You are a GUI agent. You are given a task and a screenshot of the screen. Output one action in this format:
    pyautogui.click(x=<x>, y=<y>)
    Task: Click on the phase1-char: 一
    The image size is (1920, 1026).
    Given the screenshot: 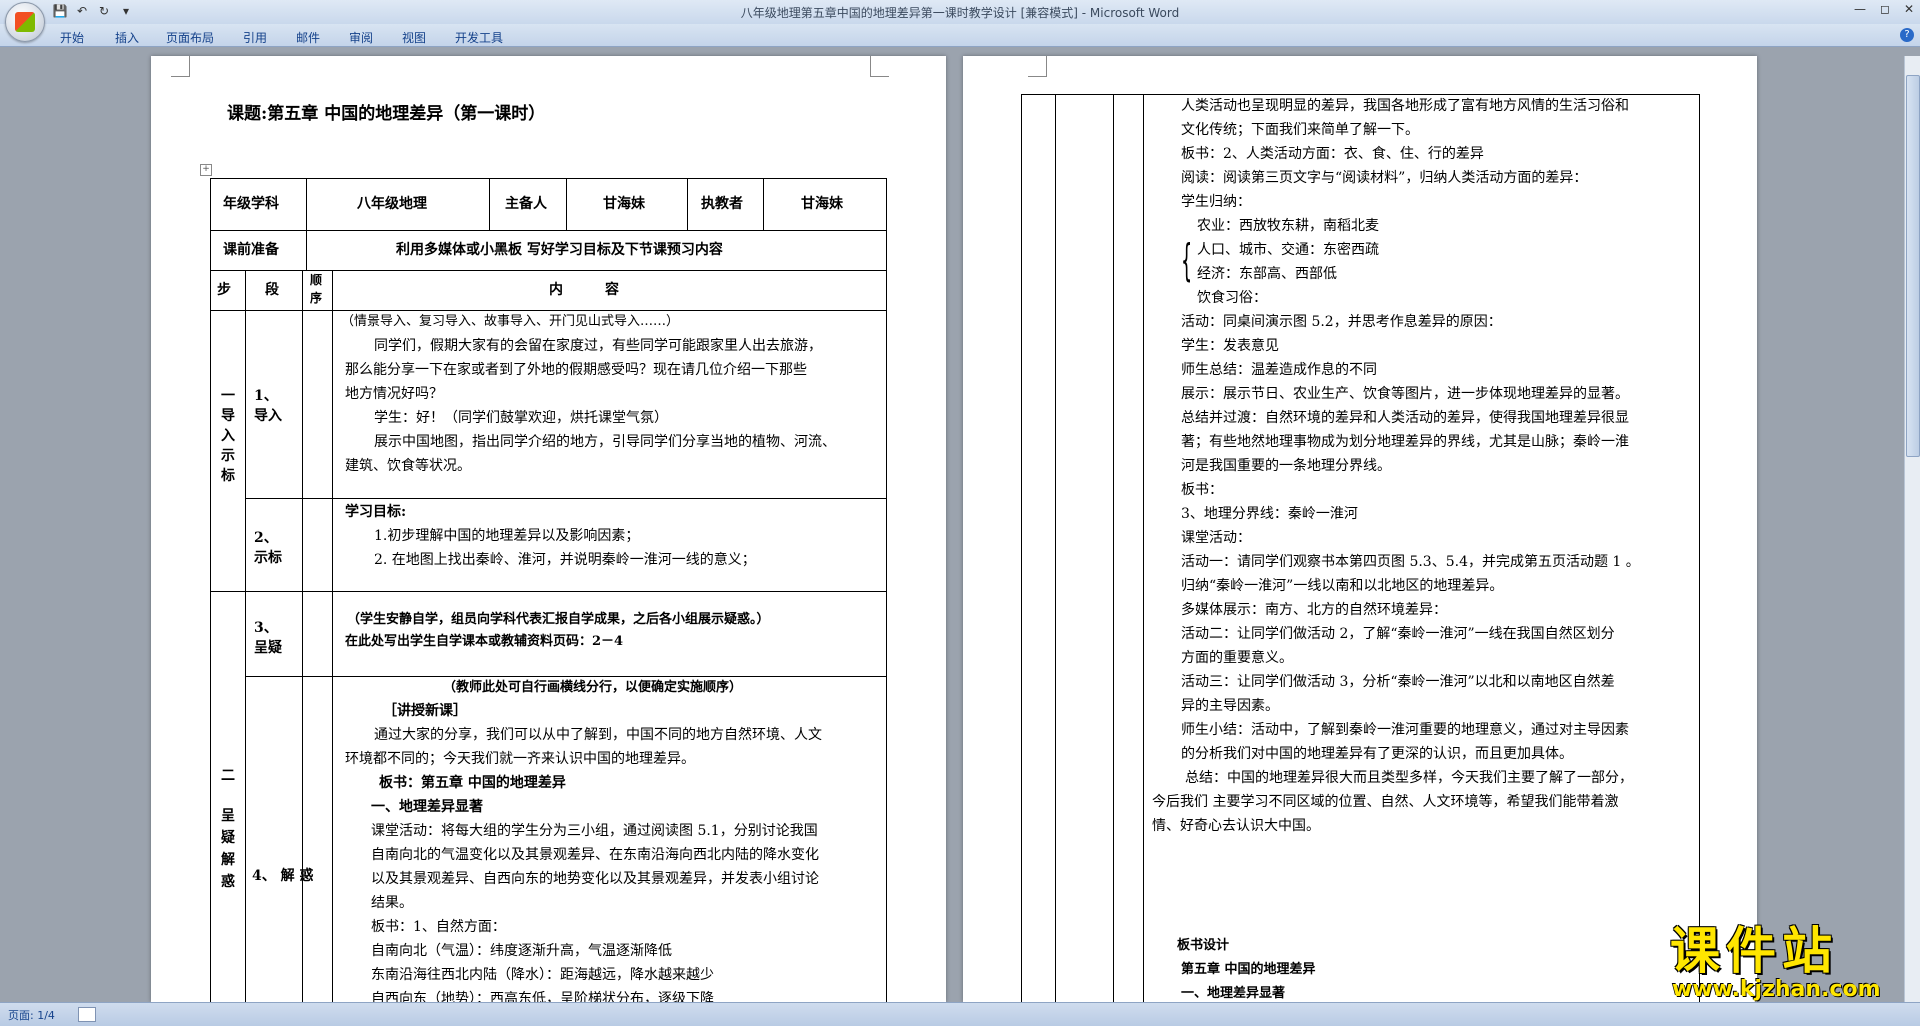 What is the action you would take?
    pyautogui.click(x=228, y=396)
    